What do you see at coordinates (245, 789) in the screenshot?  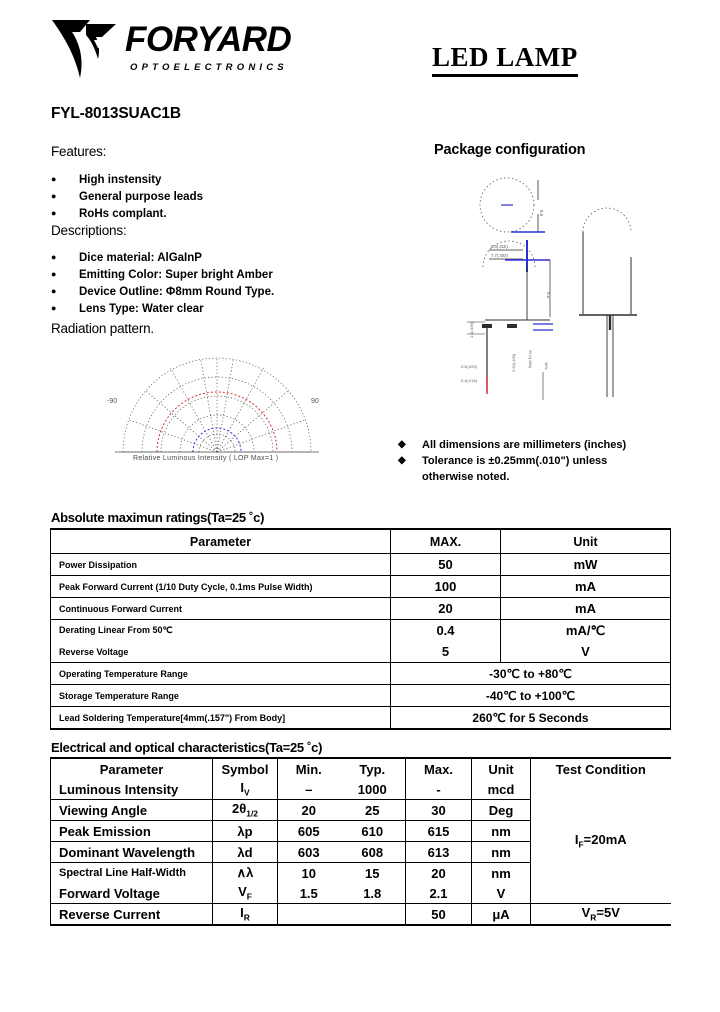 I see `cell-symbol: IV` at bounding box center [245, 789].